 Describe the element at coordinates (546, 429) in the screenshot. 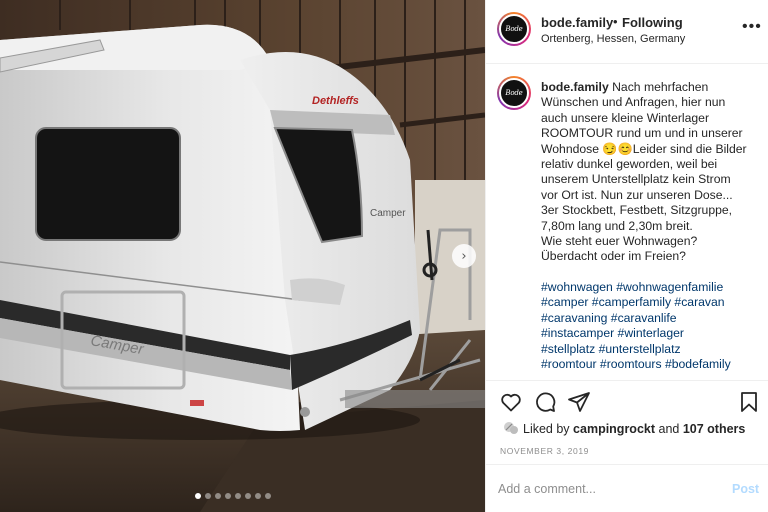

I see `likes-prefix: Liked by` at that location.